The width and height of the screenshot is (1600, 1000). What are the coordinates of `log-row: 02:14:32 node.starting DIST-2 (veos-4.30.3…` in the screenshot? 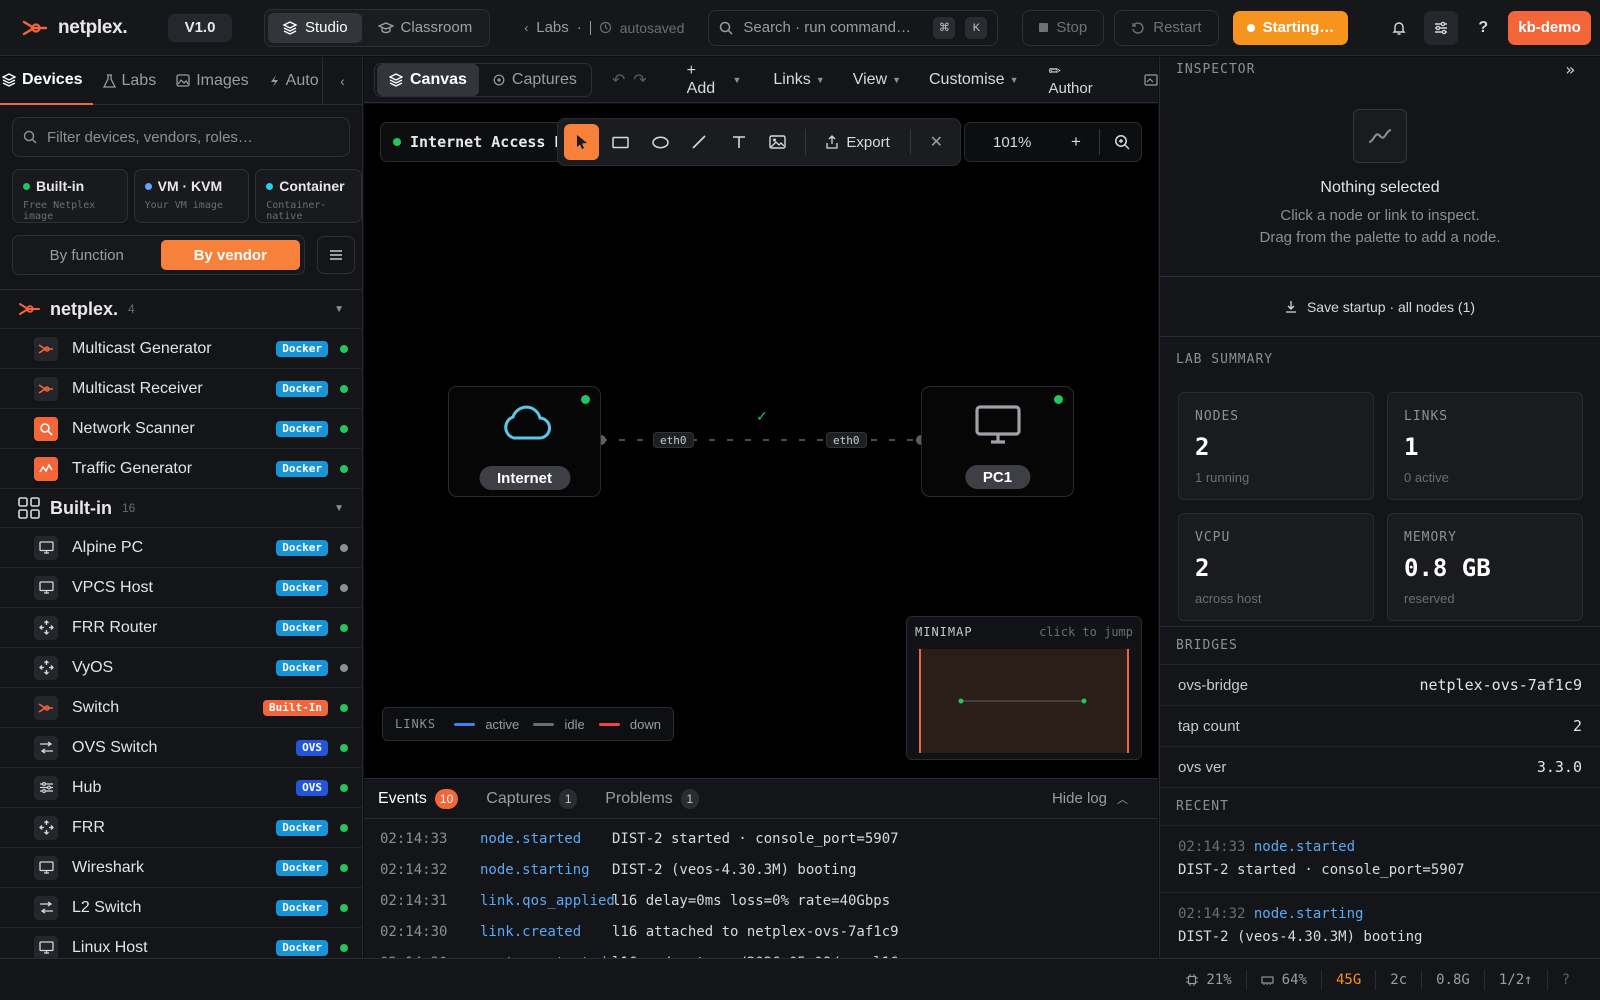 It's located at (761, 869).